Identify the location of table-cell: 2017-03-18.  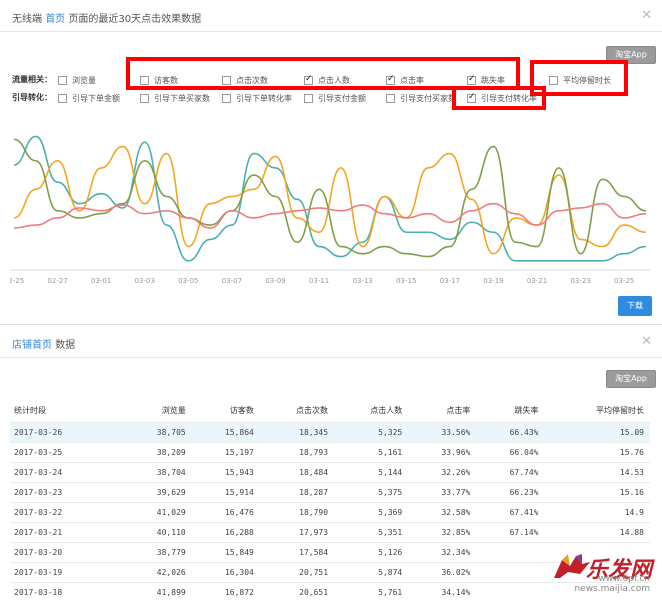
(67, 591).